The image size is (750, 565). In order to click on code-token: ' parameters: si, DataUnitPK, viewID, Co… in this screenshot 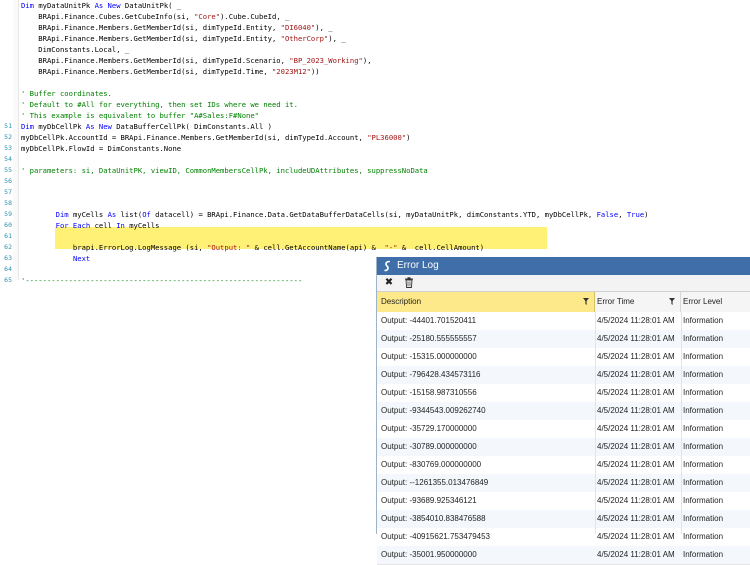, I will do `click(224, 170)`.